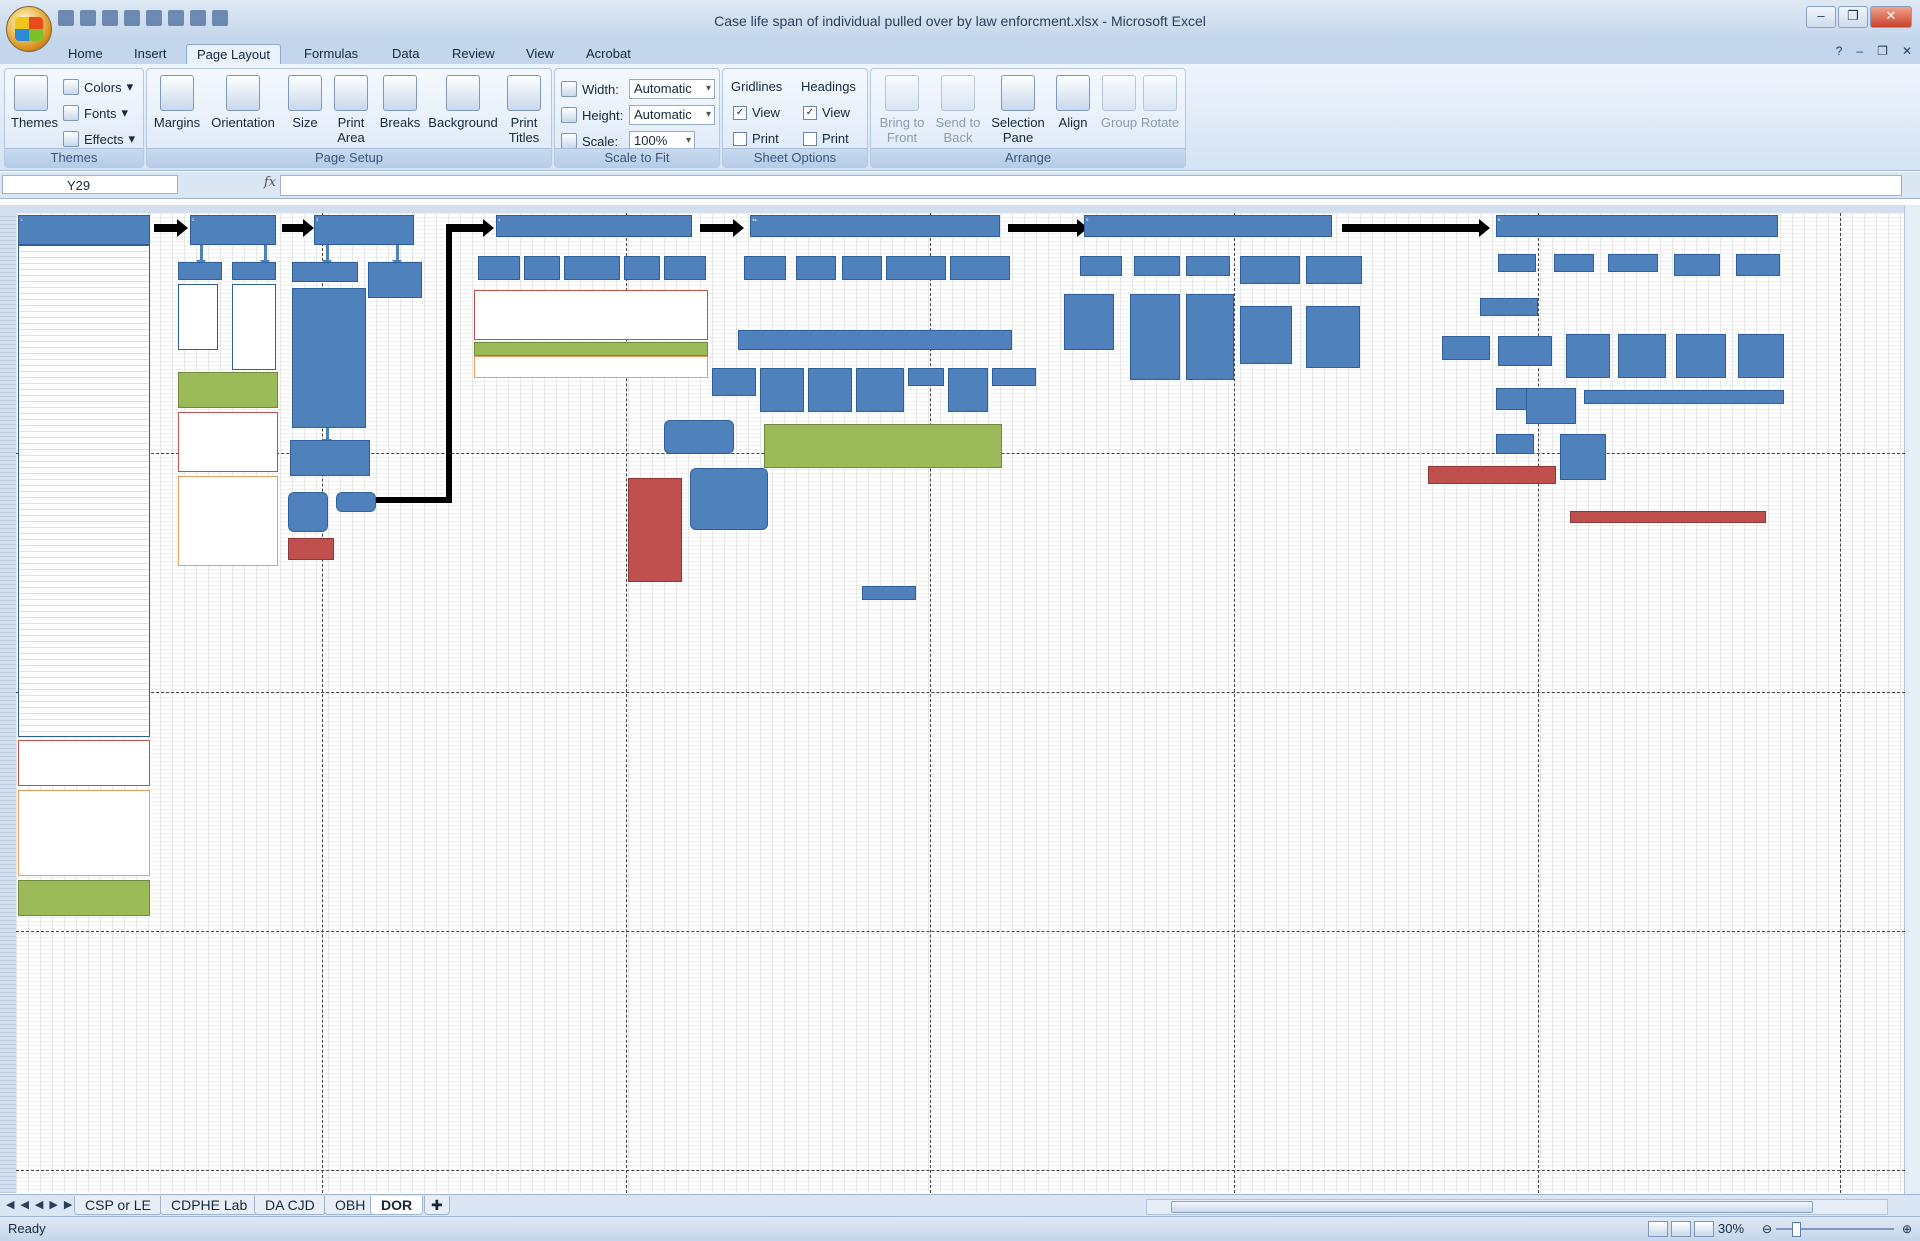  I want to click on name-box: Y29, so click(90, 184).